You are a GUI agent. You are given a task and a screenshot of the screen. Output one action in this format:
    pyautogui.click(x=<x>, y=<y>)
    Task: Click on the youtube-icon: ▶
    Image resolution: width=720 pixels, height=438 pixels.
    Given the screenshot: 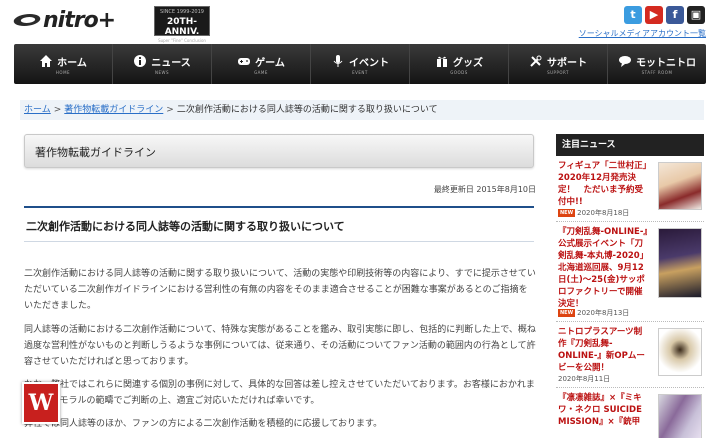 What is the action you would take?
    pyautogui.click(x=654, y=15)
    